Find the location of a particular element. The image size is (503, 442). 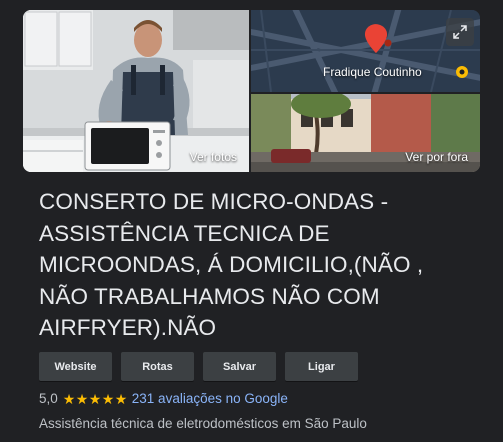

street-view-preview: Ver por fora is located at coordinates (365, 133).